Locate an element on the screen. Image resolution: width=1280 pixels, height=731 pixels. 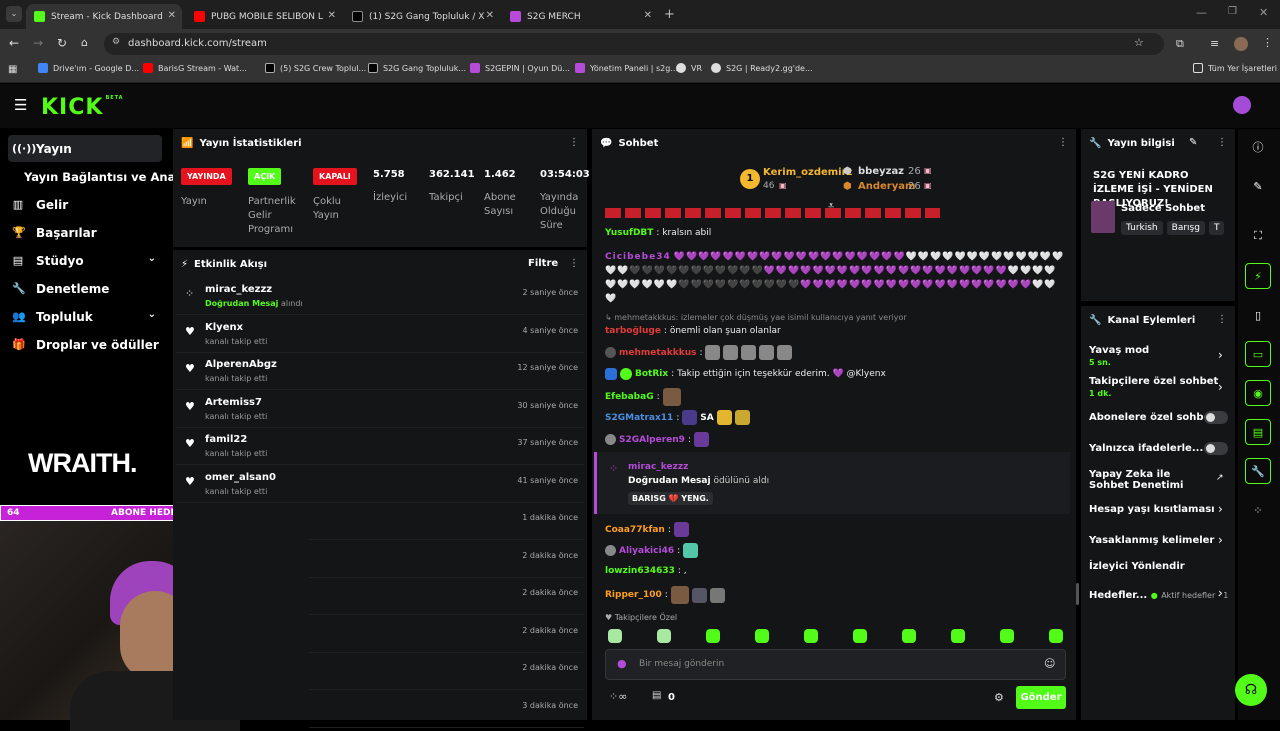
action-follower-chat: Takipçilere özel sohbet 1 dk. is located at coordinates (1159, 387).